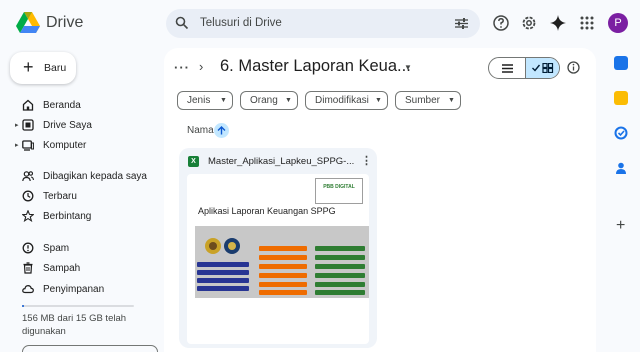 This screenshot has width=640, height=352. I want to click on sort-by-name-button: Nama, so click(200, 130).